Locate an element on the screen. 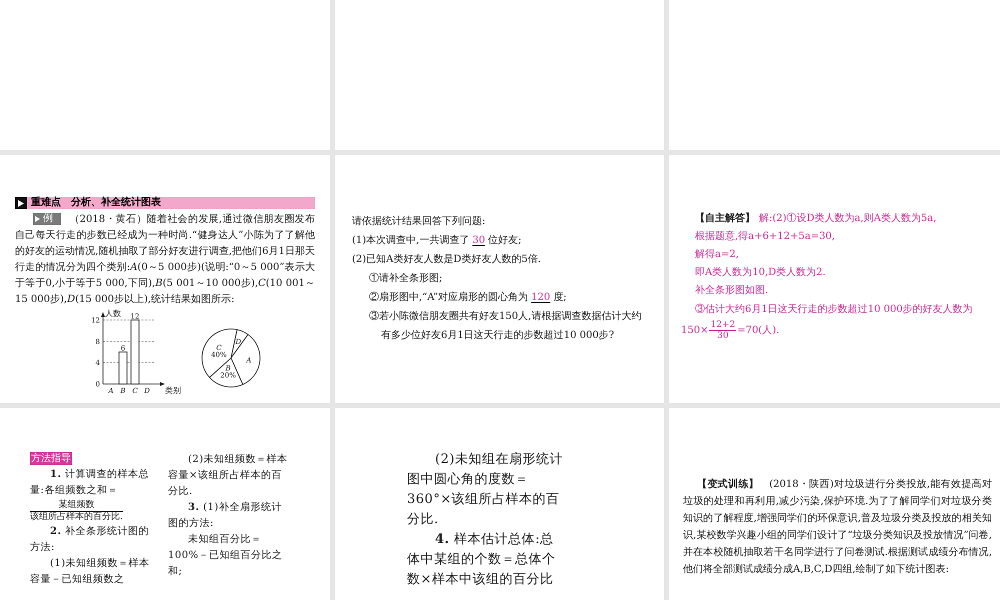  question-text: (1)本次调查中,一共调查了 30 位好友; is located at coordinates (437, 241).